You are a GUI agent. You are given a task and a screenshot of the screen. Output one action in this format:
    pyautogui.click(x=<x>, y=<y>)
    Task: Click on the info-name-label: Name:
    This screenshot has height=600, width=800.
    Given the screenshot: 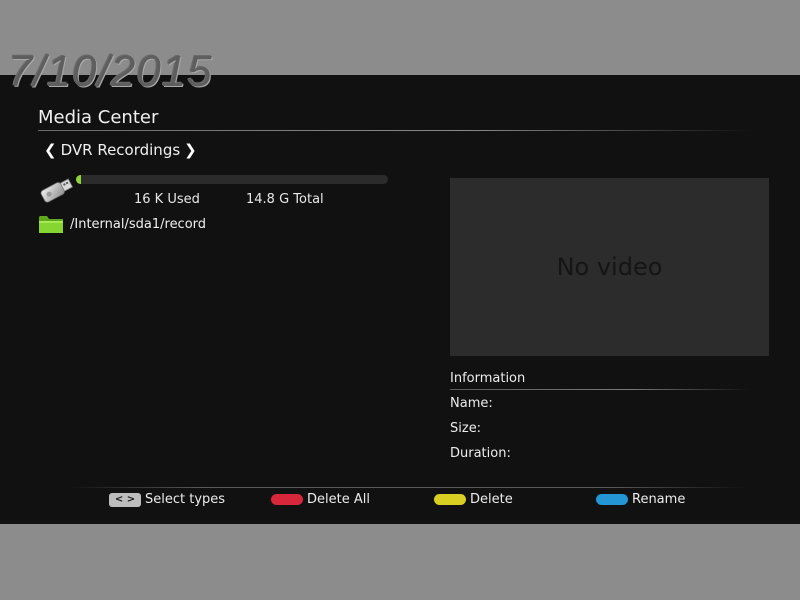 What is the action you would take?
    pyautogui.click(x=471, y=403)
    